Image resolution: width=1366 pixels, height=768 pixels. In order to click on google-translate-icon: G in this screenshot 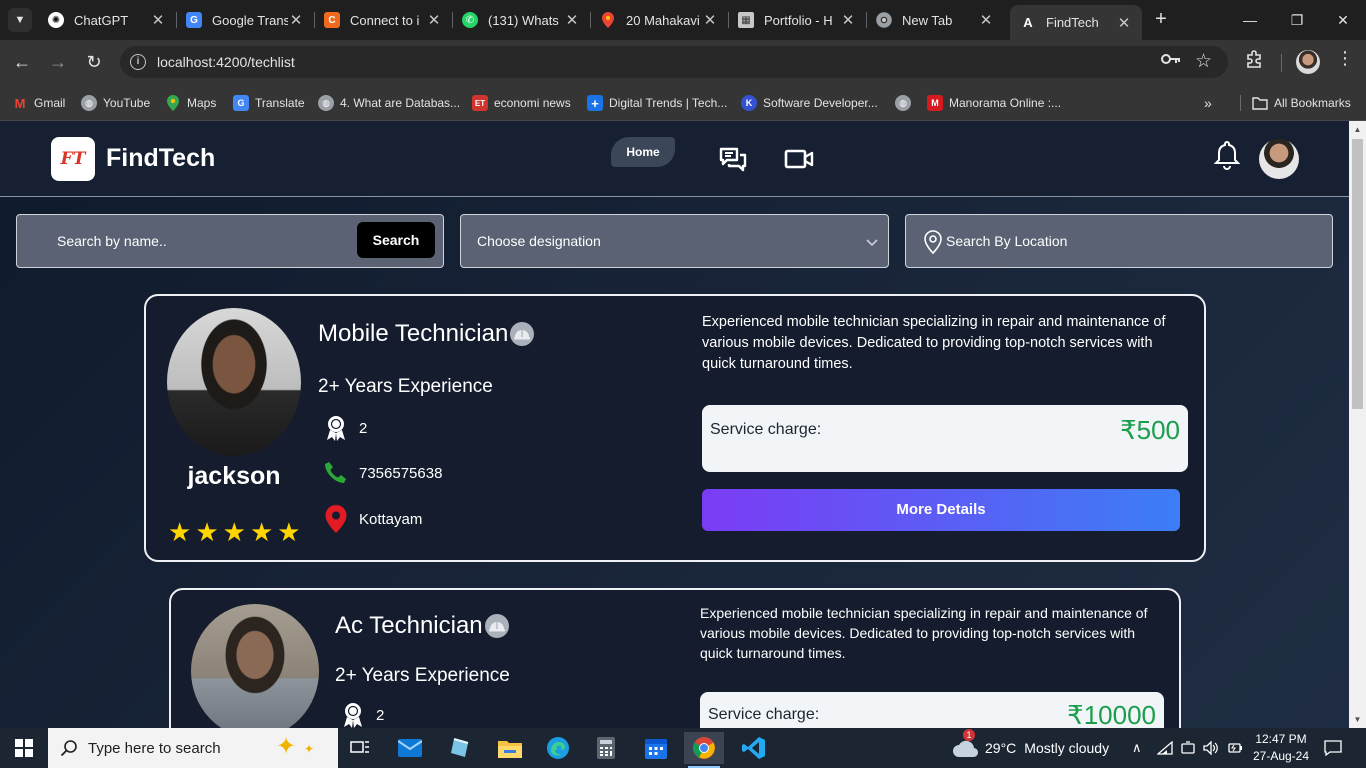, I will do `click(194, 20)`.